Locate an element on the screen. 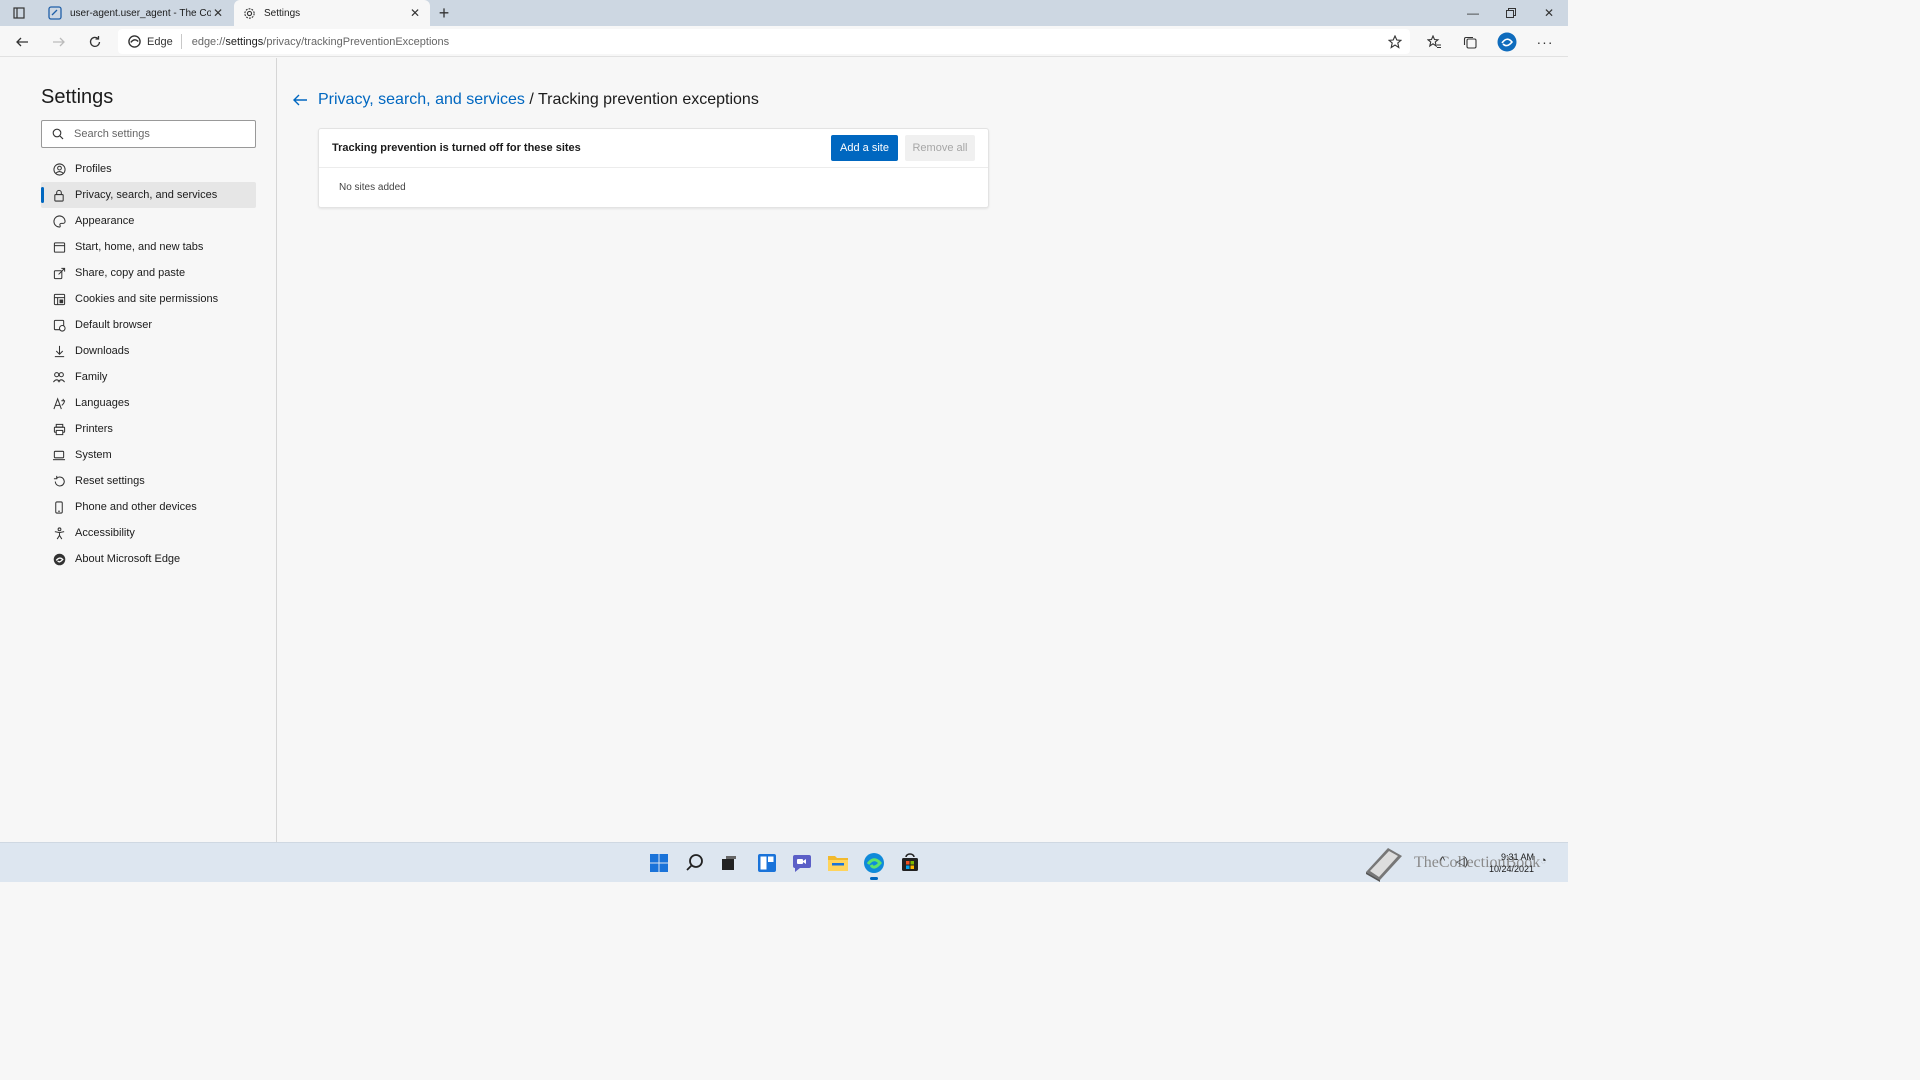 The height and width of the screenshot is (1080, 1920). new-tab-button: + is located at coordinates (444, 13).